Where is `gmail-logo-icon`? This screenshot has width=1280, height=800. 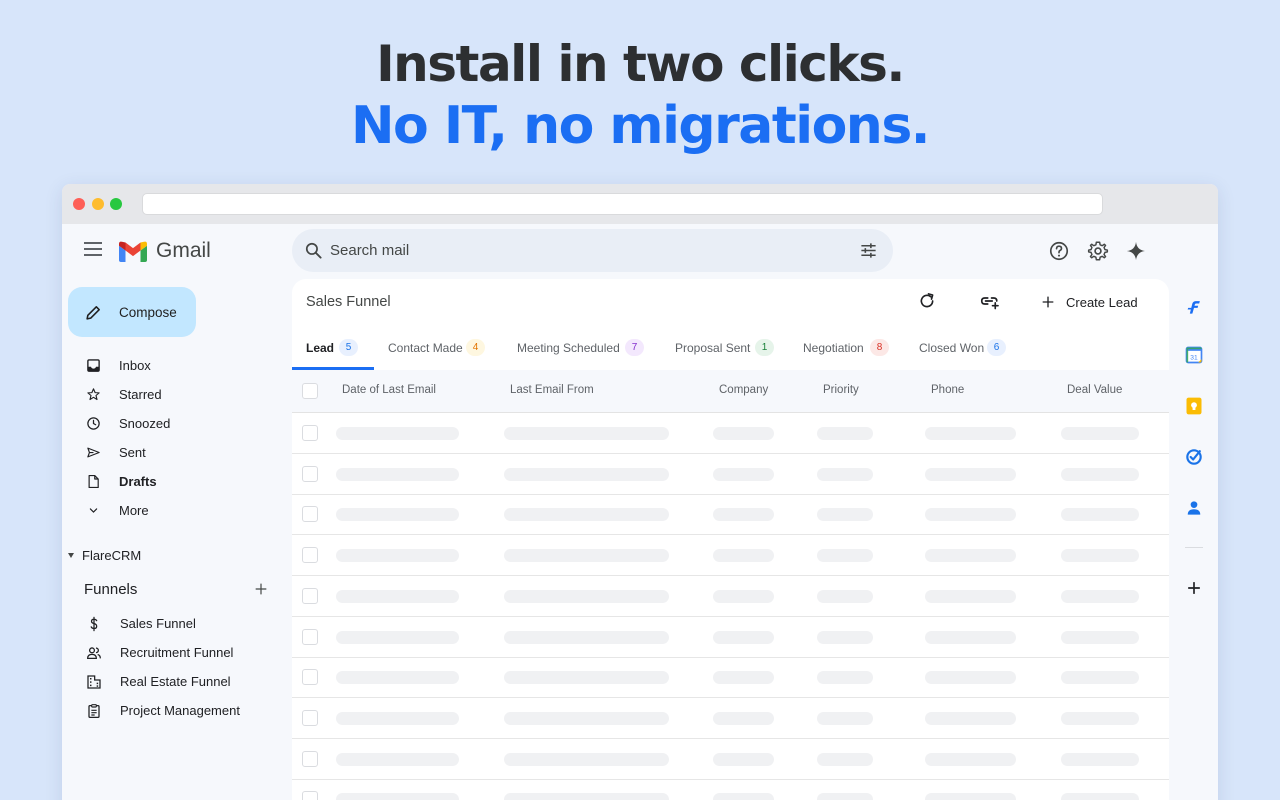
gmail-logo-icon is located at coordinates (133, 251).